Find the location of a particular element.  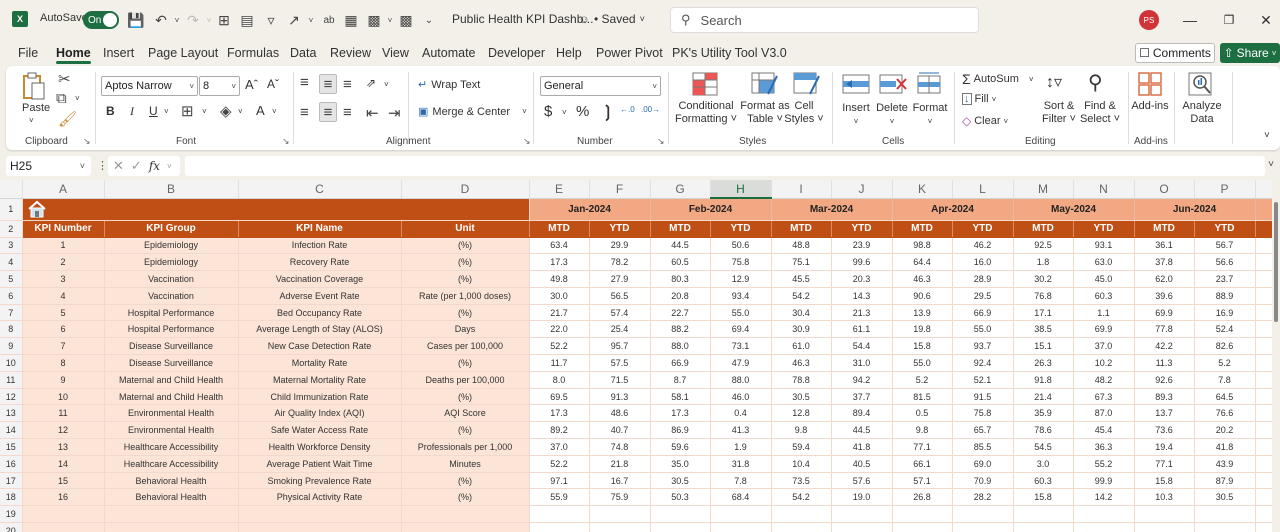

ytd-value-cell: 75.8 is located at coordinates (983, 413).